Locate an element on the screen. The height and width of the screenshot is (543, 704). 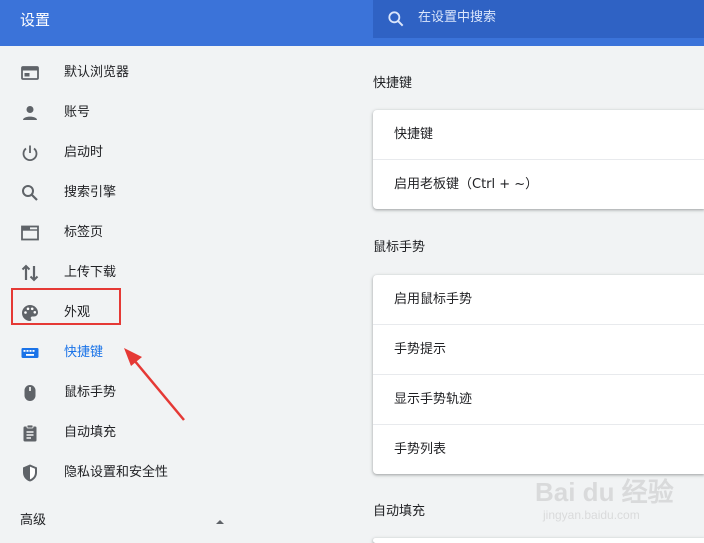
sidebar-item-label: 上传下载 is located at coordinates (90, 272).